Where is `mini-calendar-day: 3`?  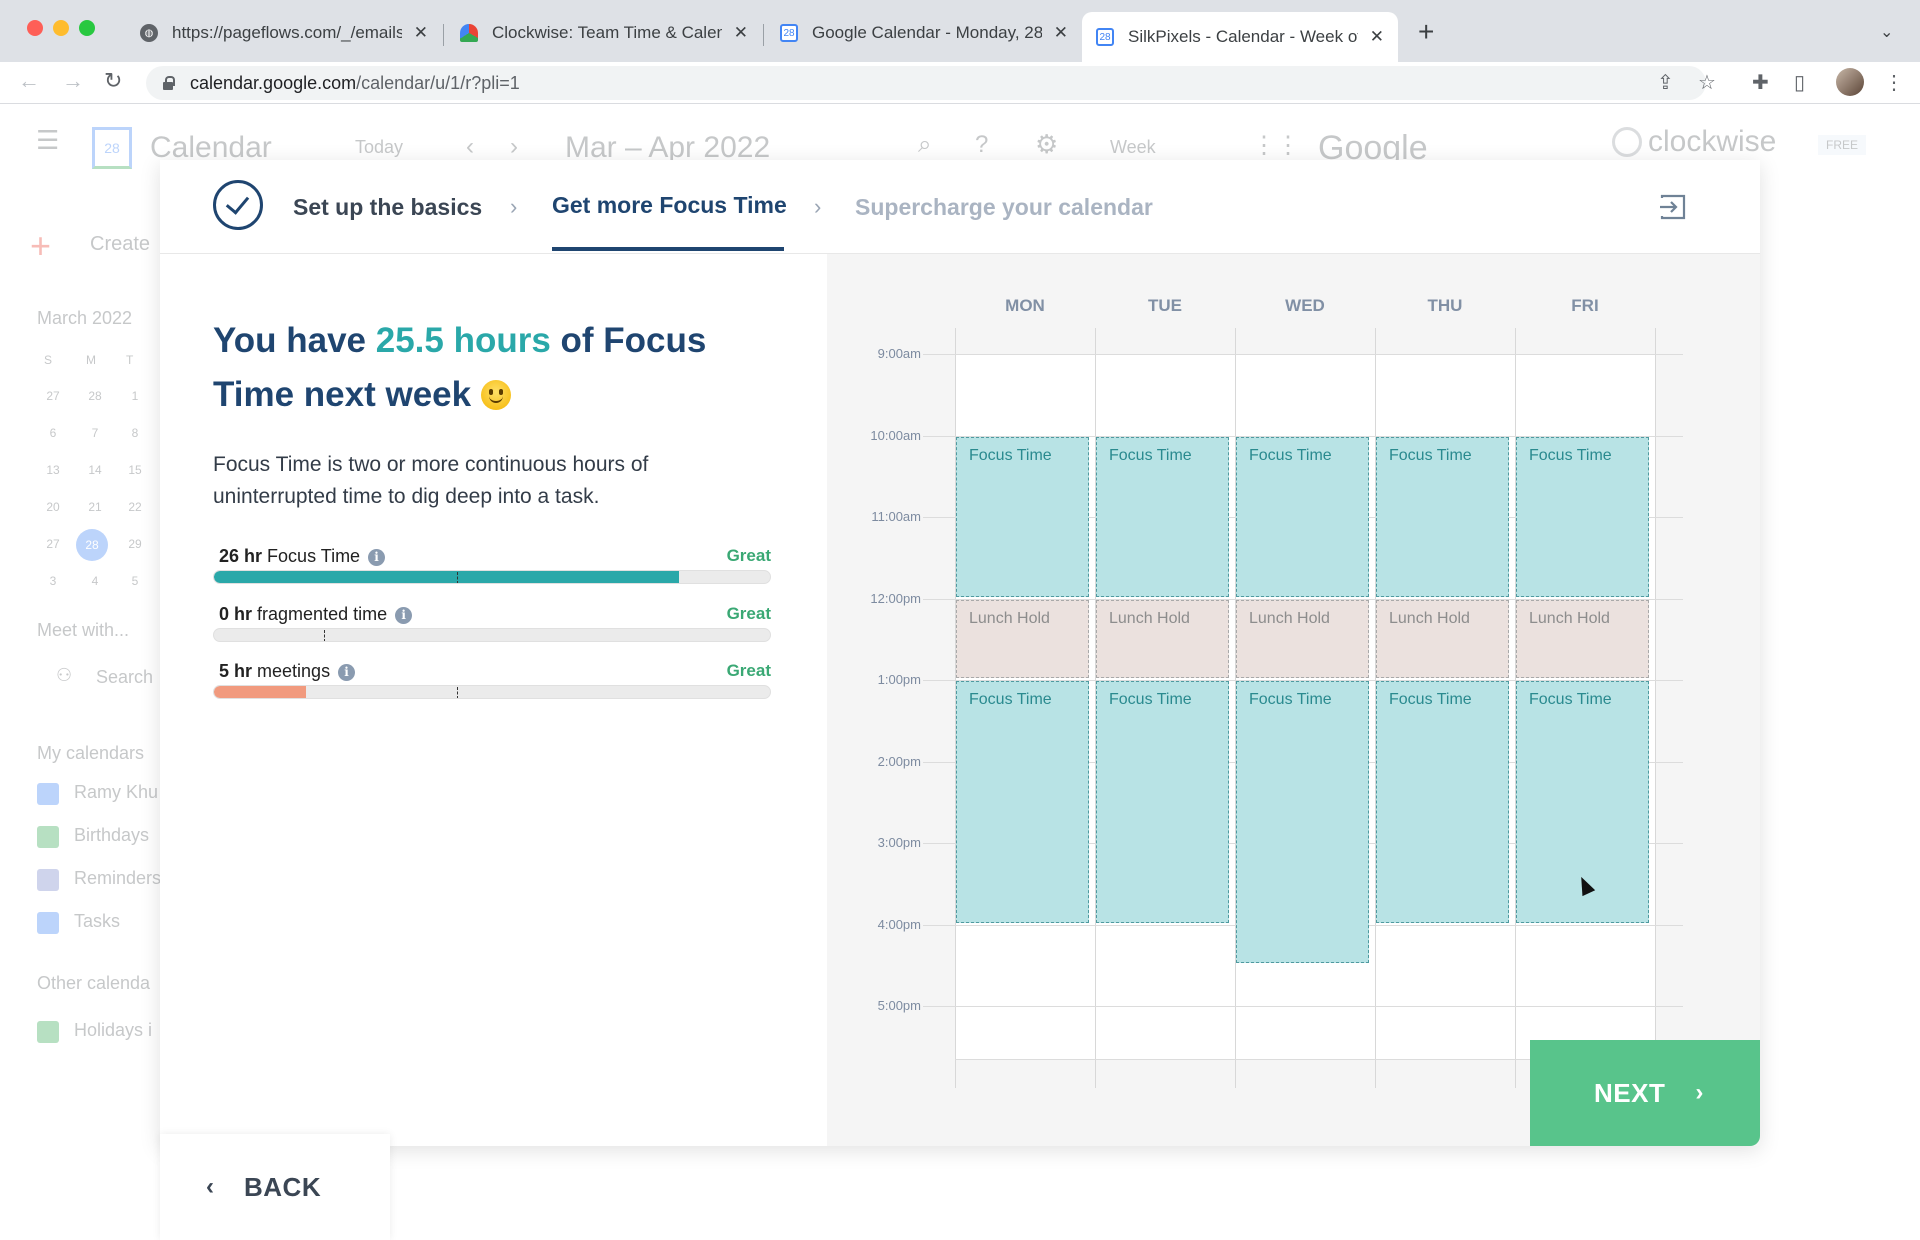 mini-calendar-day: 3 is located at coordinates (53, 581).